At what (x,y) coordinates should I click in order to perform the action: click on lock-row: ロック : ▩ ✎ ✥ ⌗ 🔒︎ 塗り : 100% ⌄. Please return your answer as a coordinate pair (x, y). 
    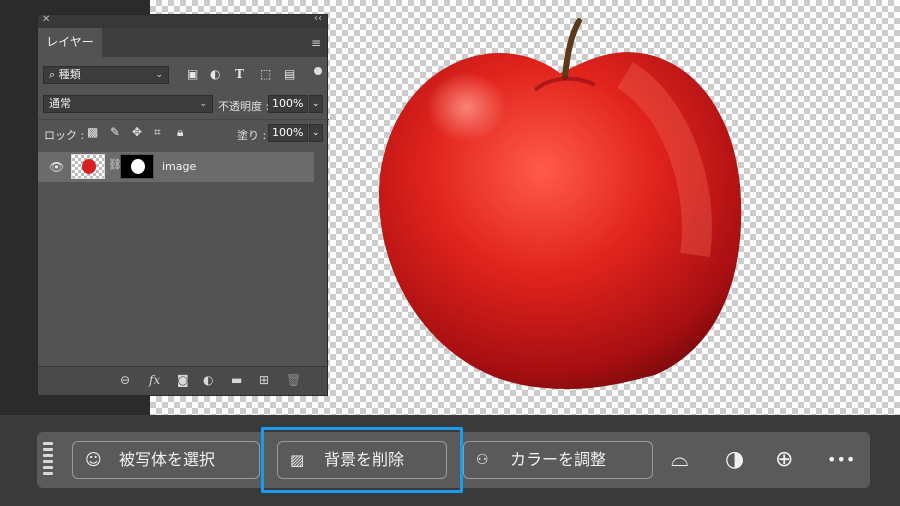
    Looking at the image, I should click on (183, 134).